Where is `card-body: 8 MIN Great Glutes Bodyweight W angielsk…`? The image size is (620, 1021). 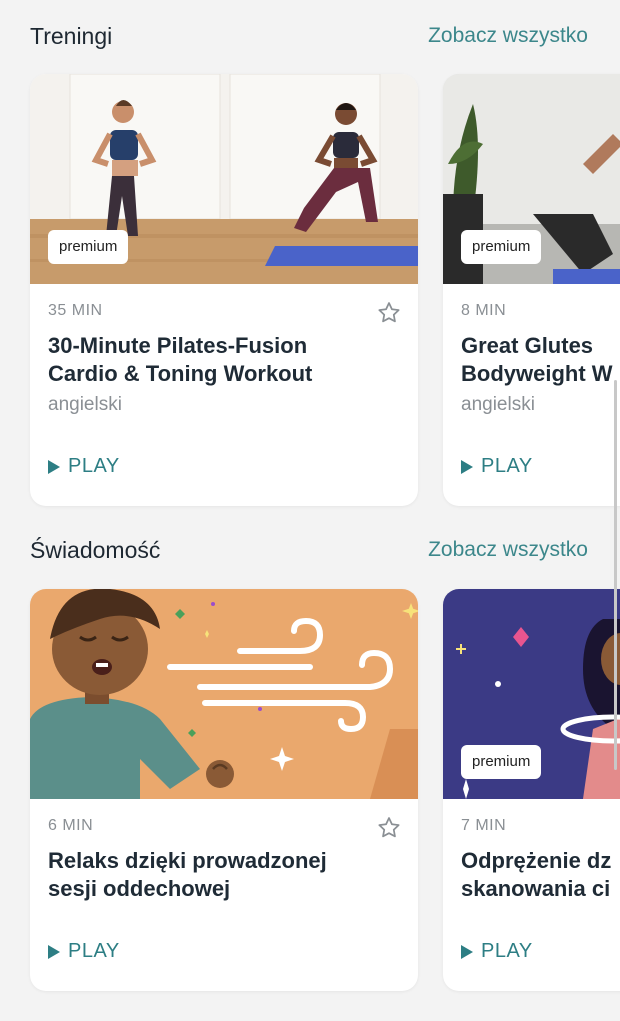
card-body: 8 MIN Great Glutes Bodyweight W angielsk… is located at coordinates (540, 359).